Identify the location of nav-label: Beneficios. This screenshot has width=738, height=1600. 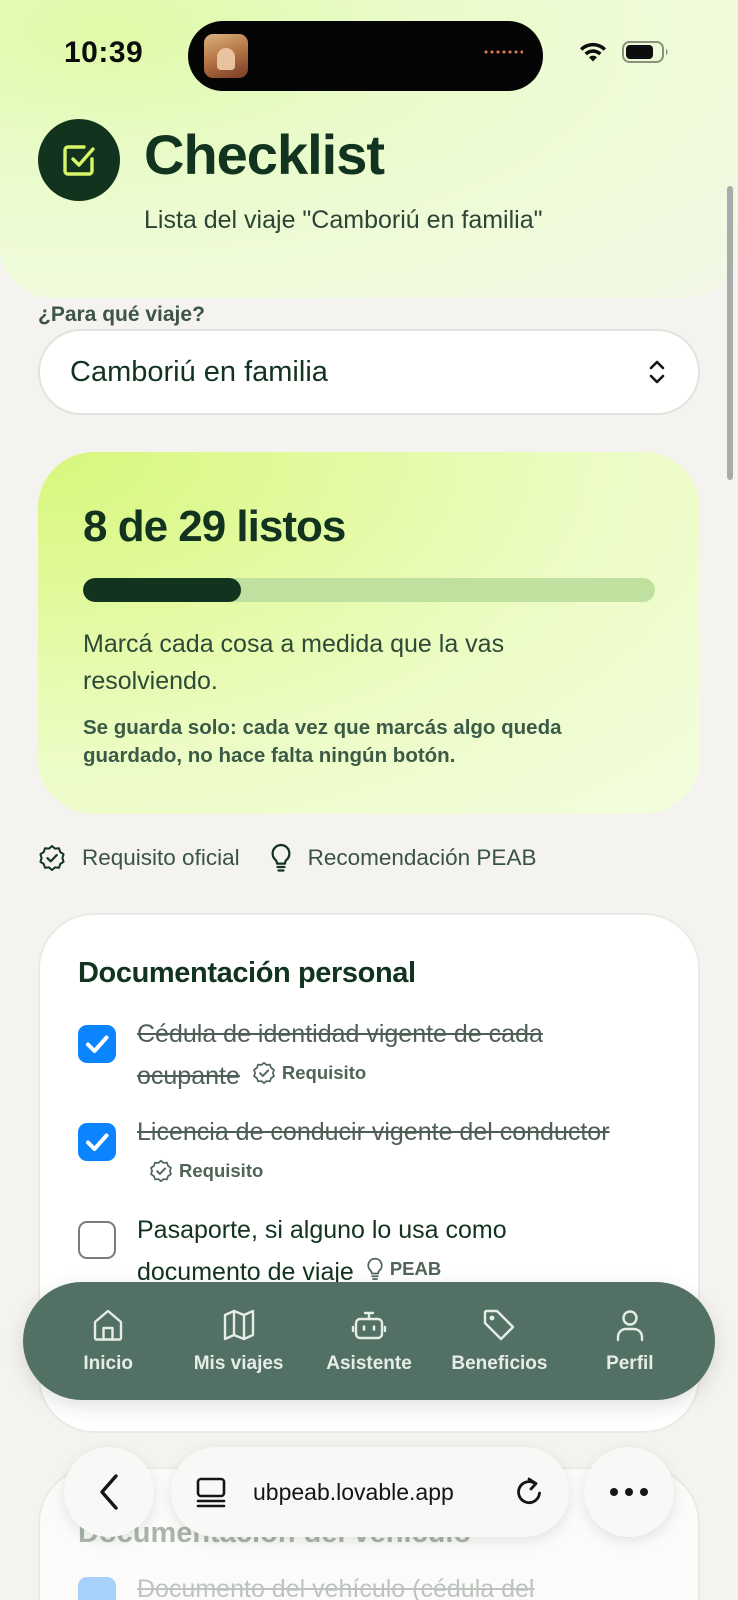
(499, 1363).